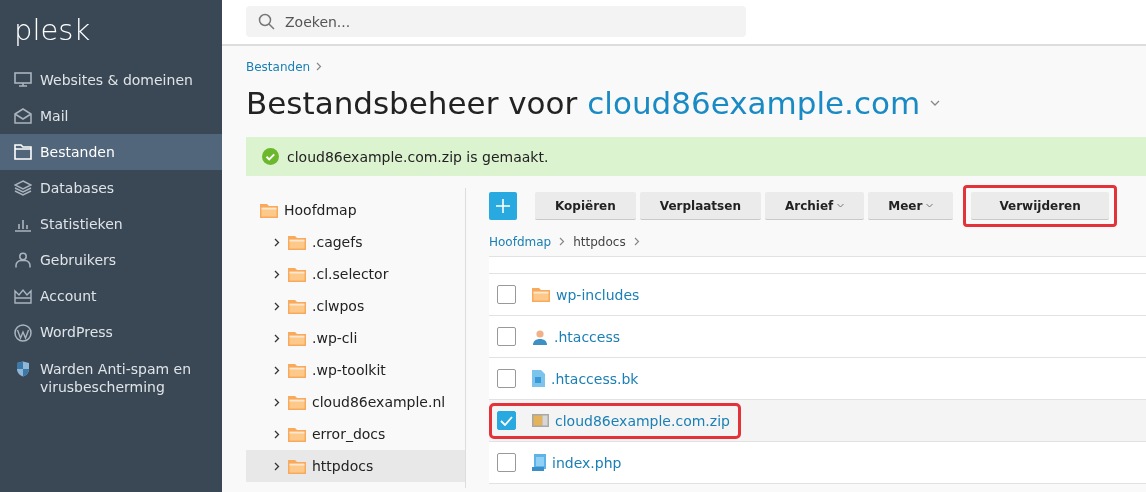 The width and height of the screenshot is (1146, 492). I want to click on dropdown-button: Archief, so click(814, 206).